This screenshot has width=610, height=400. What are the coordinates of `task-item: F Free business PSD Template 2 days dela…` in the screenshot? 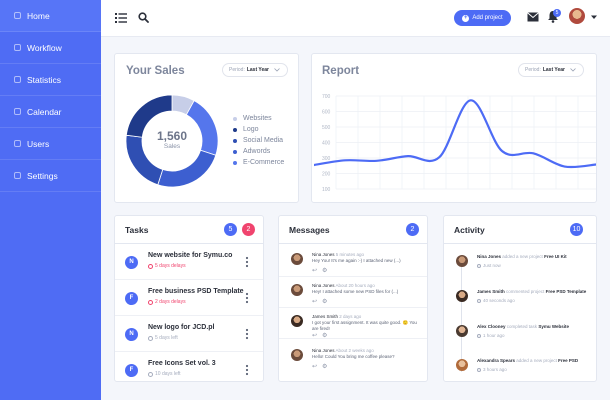 It's located at (189, 298).